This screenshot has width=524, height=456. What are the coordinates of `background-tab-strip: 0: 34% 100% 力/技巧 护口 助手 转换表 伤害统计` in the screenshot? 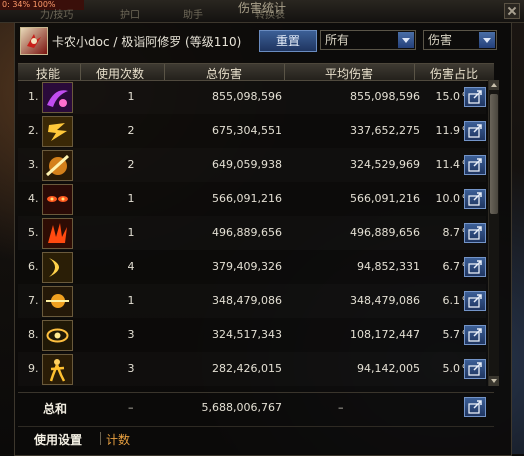 It's located at (262, 11).